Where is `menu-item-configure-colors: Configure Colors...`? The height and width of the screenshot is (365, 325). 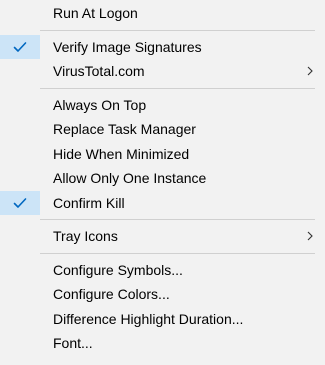
menu-item-configure-colors: Configure Colors... is located at coordinates (162, 294).